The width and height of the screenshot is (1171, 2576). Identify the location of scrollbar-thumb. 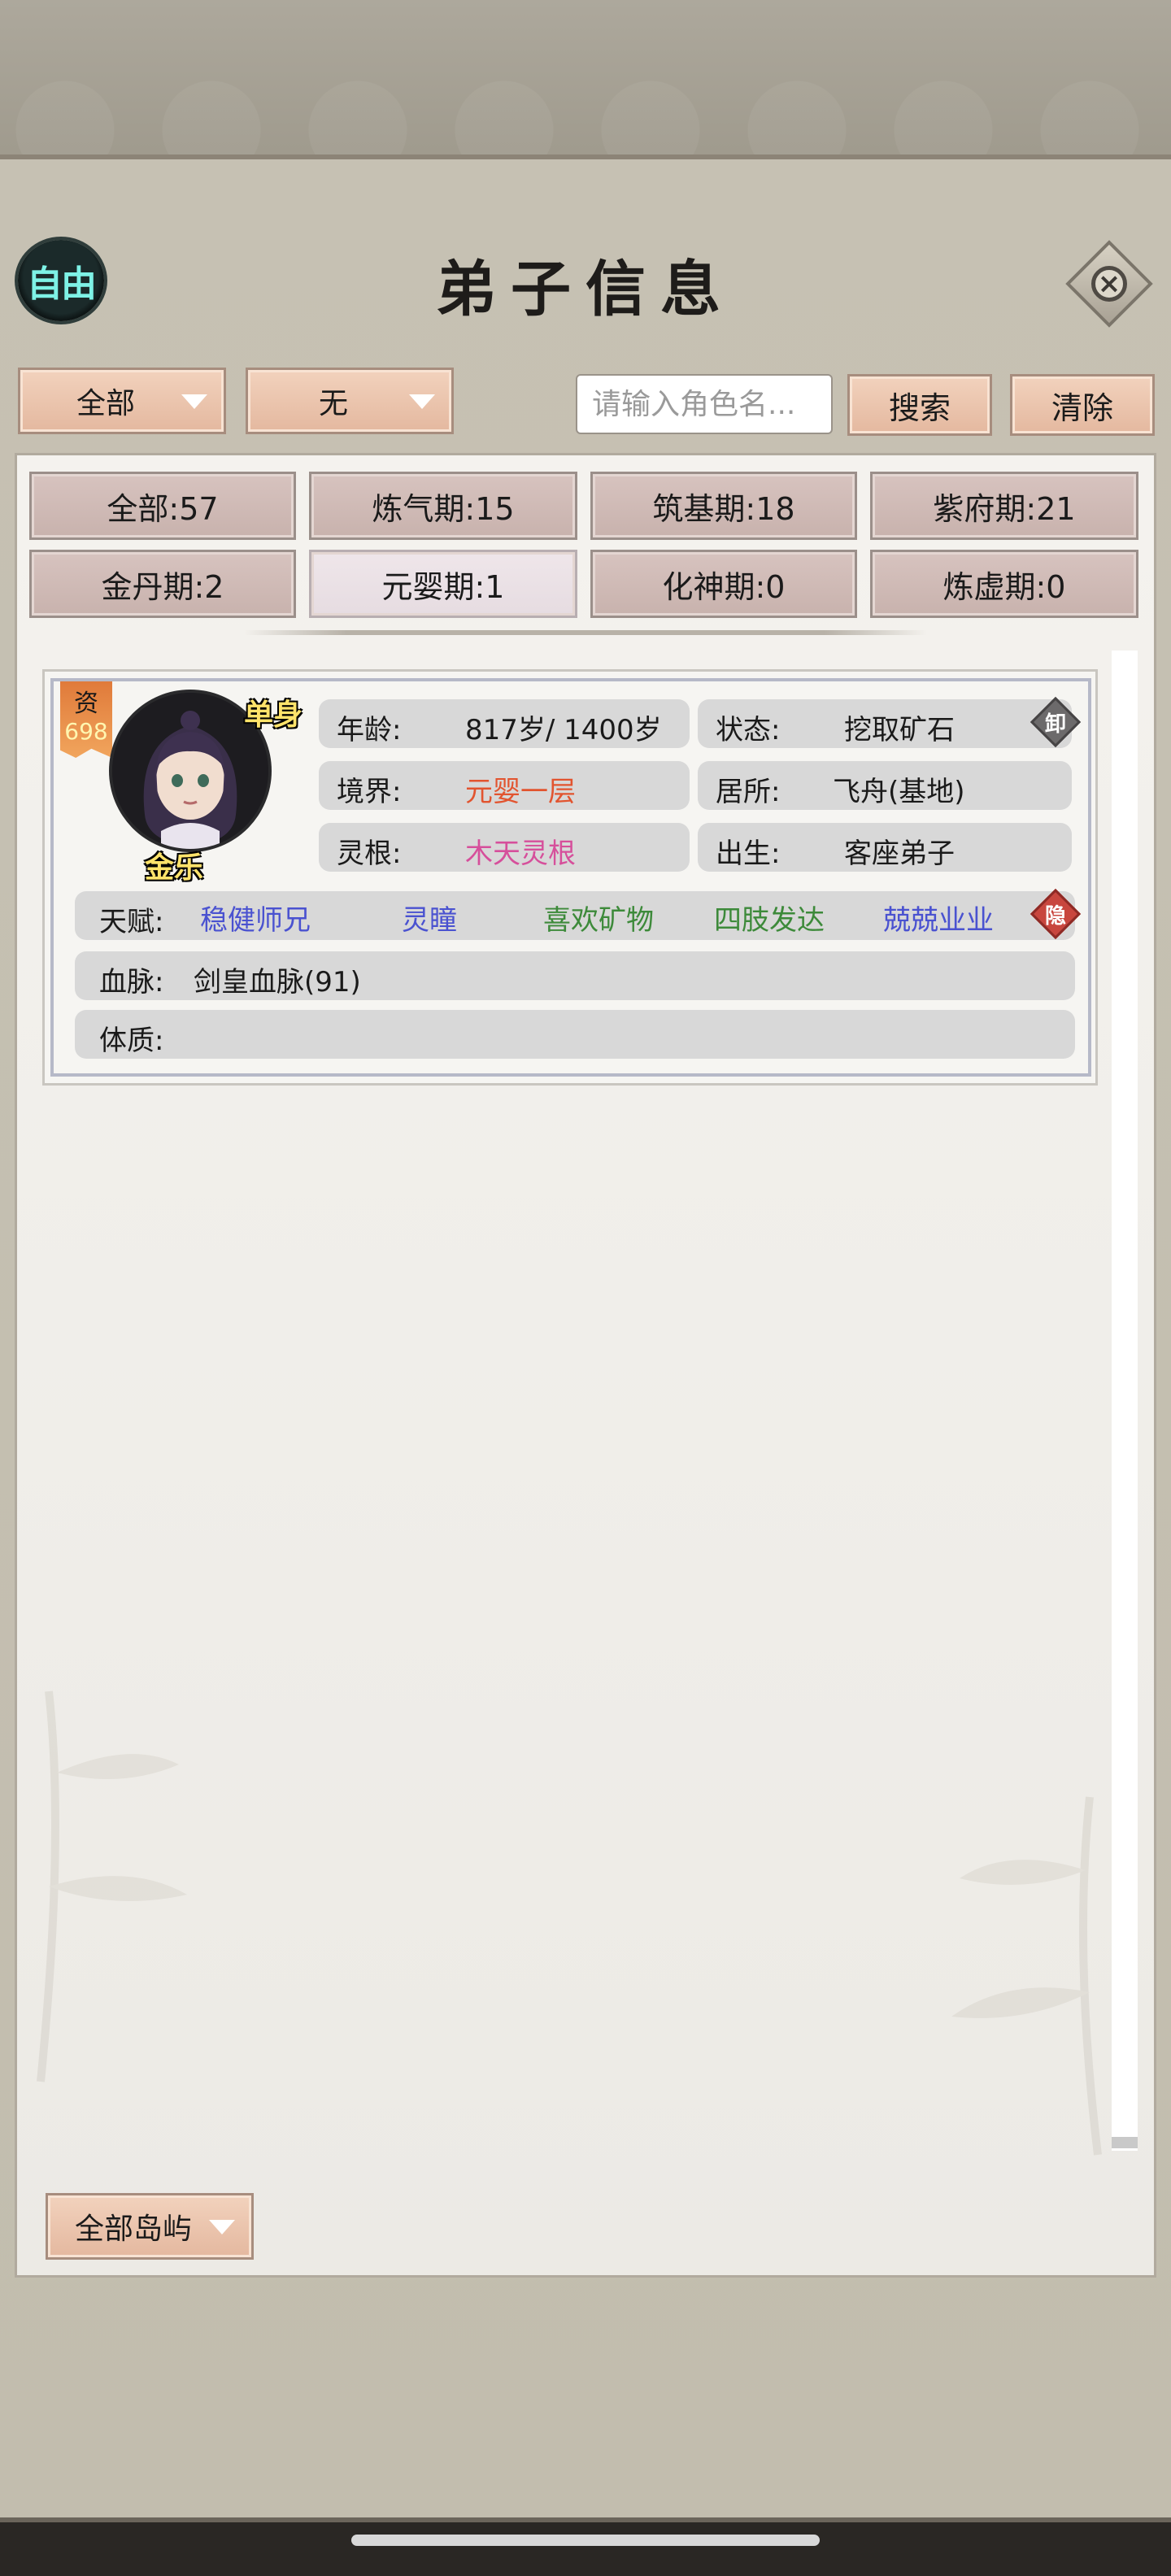
(1125, 2143).